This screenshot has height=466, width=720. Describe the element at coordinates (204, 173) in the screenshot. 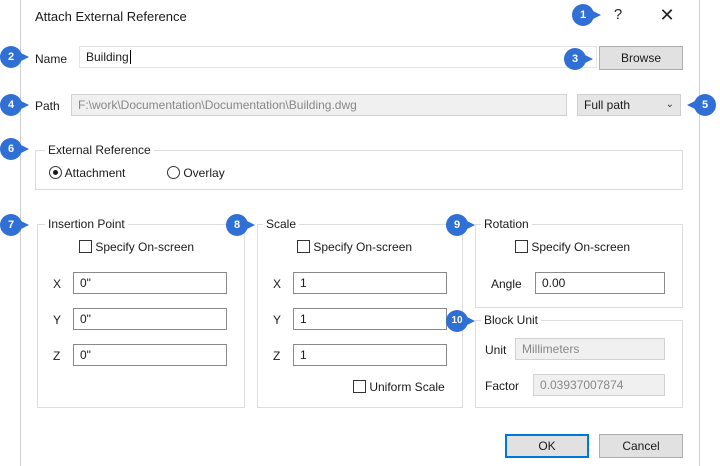

I see `overlay-label: Overlay` at that location.